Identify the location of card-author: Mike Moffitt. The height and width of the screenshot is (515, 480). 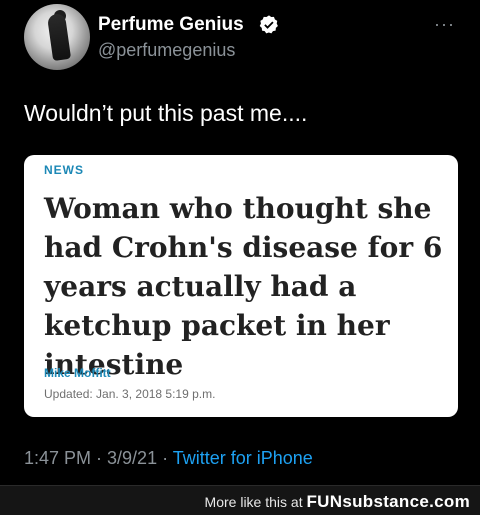
(77, 373).